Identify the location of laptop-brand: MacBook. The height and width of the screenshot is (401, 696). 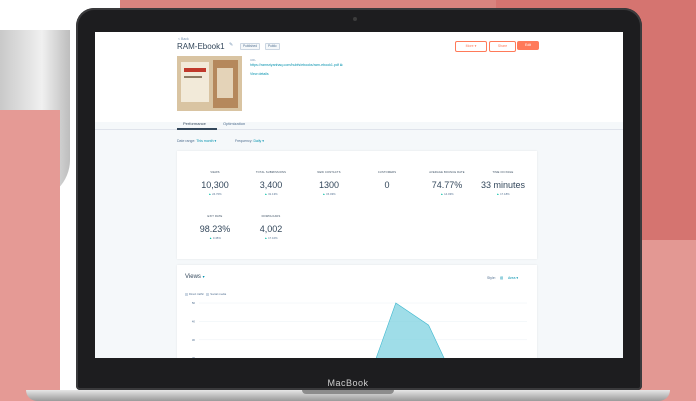
(348, 383).